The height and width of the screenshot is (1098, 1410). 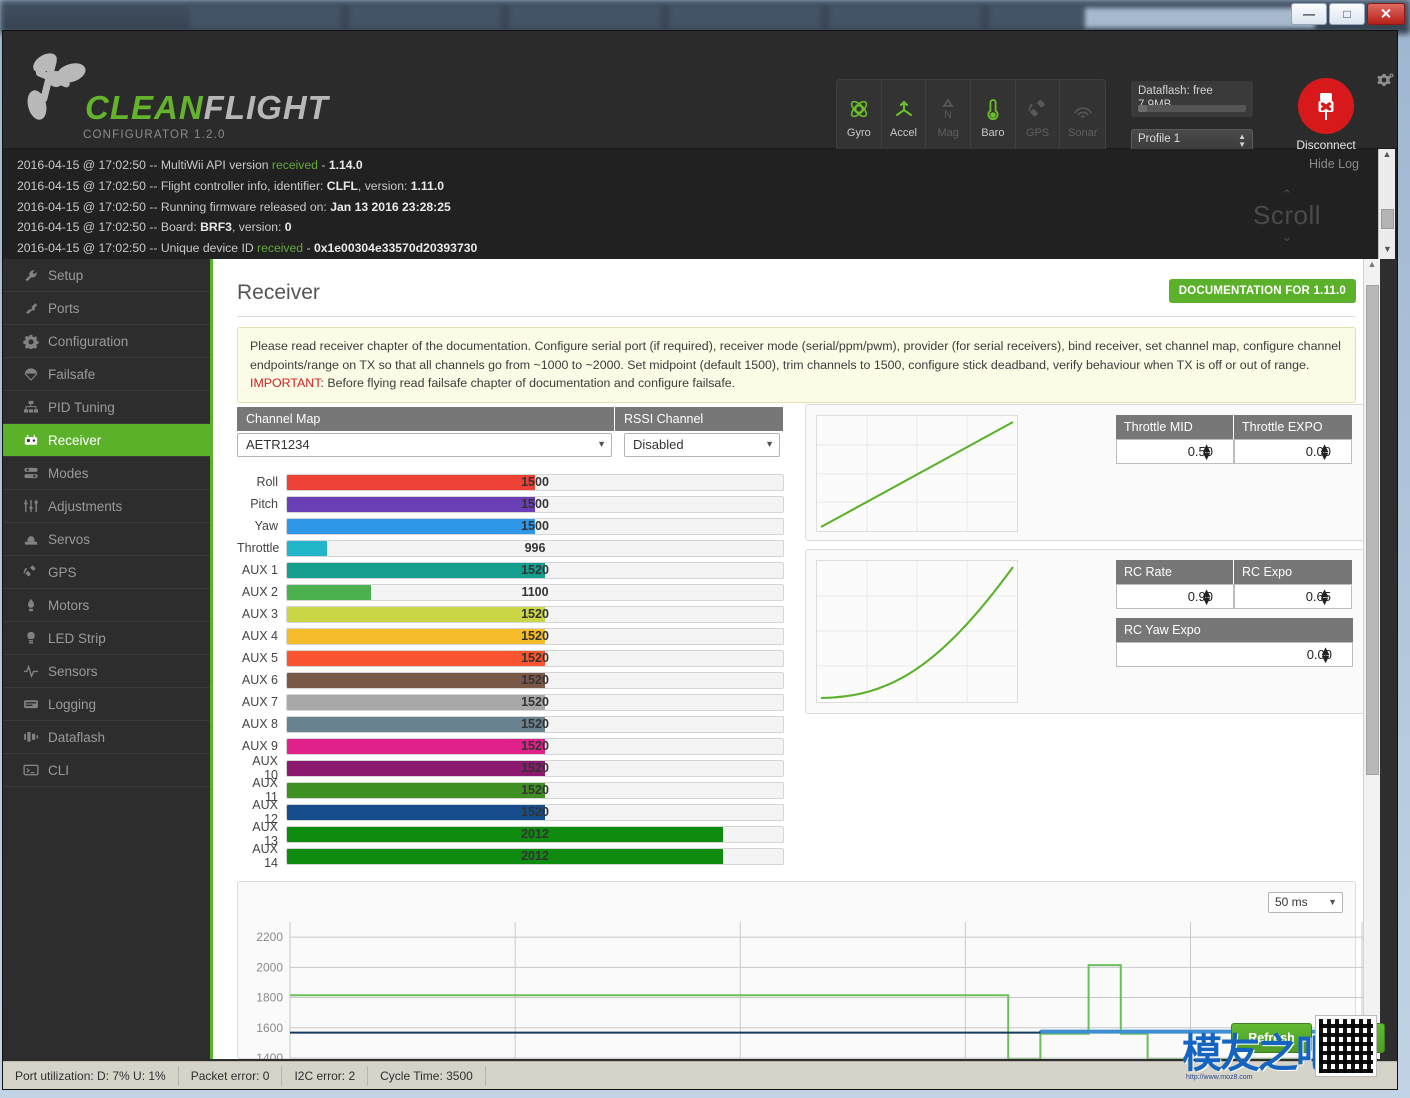 I want to click on title-divider, so click(x=796, y=316).